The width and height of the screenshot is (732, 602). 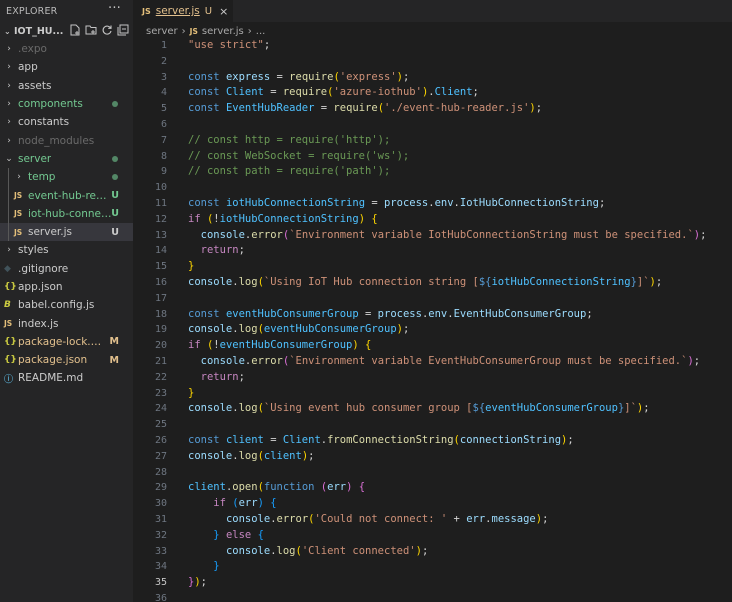 What do you see at coordinates (460, 552) in the screenshot?
I see `code-line: console.log('Client connected');` at bounding box center [460, 552].